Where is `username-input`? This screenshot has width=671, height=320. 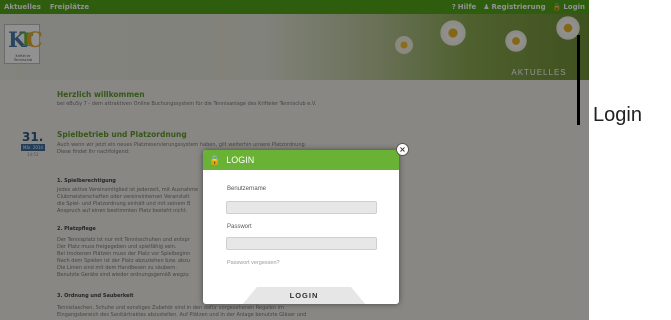 username-input is located at coordinates (301, 207).